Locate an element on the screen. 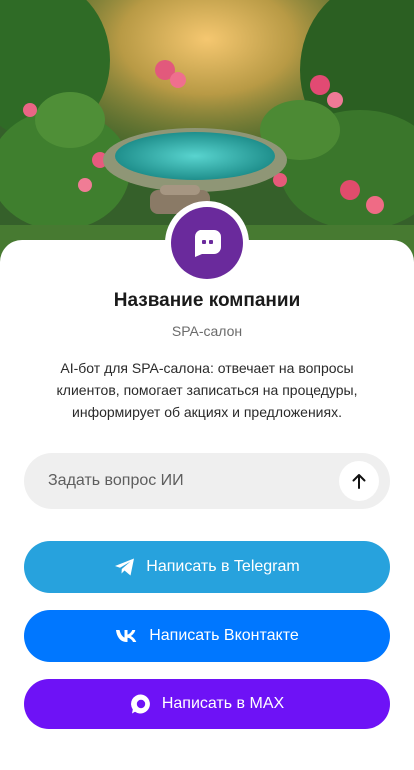  telegram-icon is located at coordinates (125, 567).